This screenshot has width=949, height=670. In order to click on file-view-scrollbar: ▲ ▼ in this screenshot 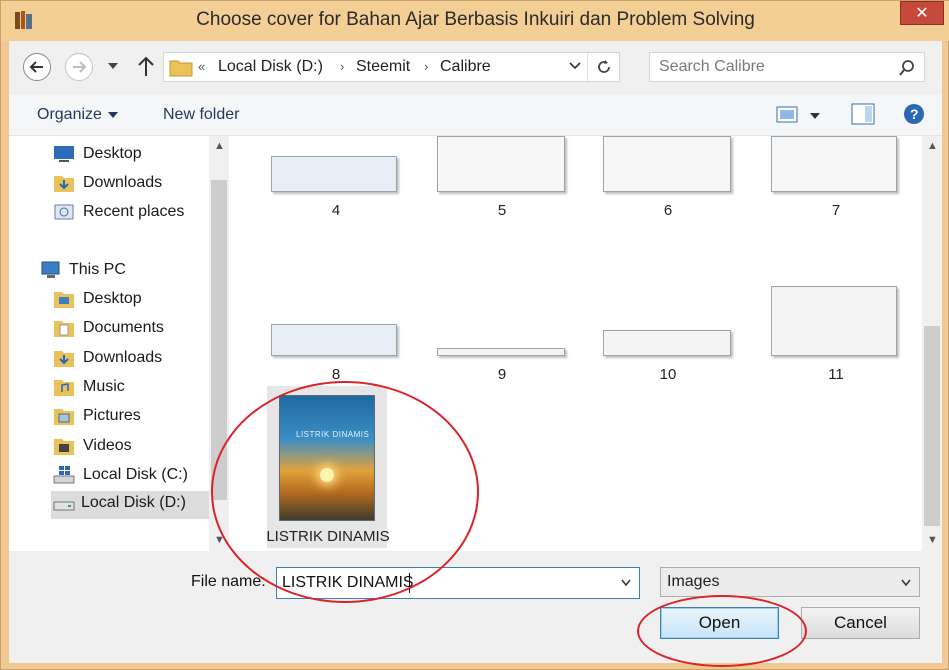, I will do `click(932, 343)`.